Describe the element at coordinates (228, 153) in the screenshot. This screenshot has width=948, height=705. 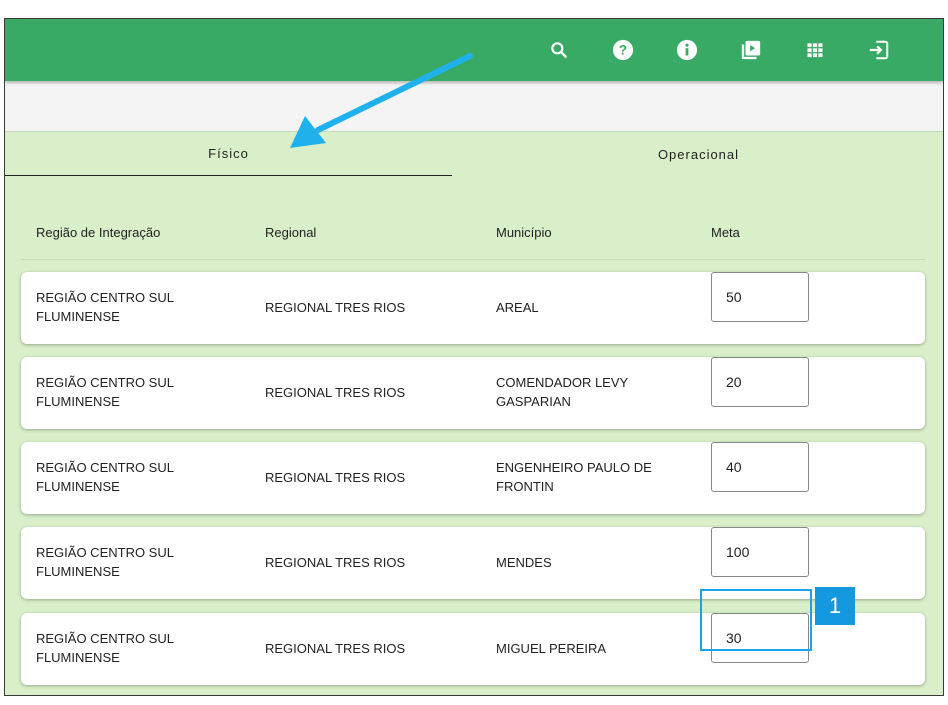
I see `tab-fisico: Físico` at that location.